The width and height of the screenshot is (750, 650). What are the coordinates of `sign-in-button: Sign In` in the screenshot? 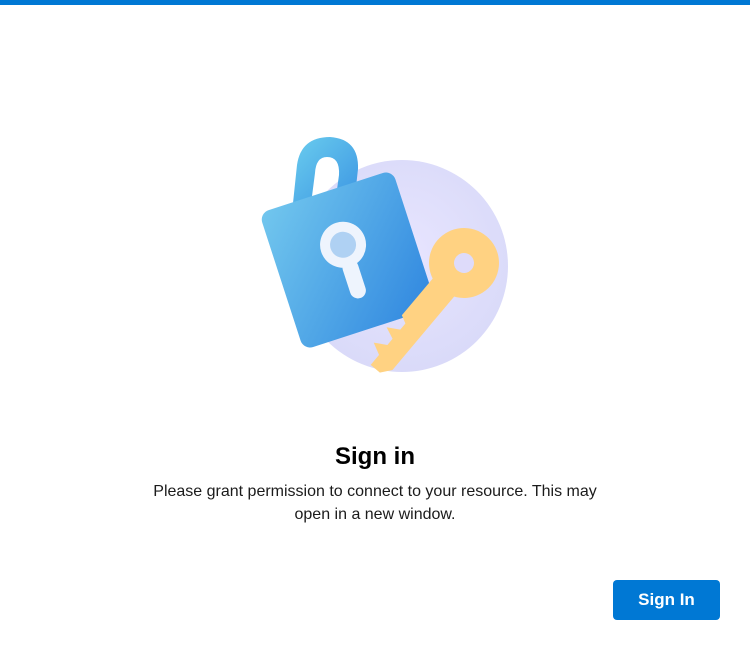 It's located at (666, 600).